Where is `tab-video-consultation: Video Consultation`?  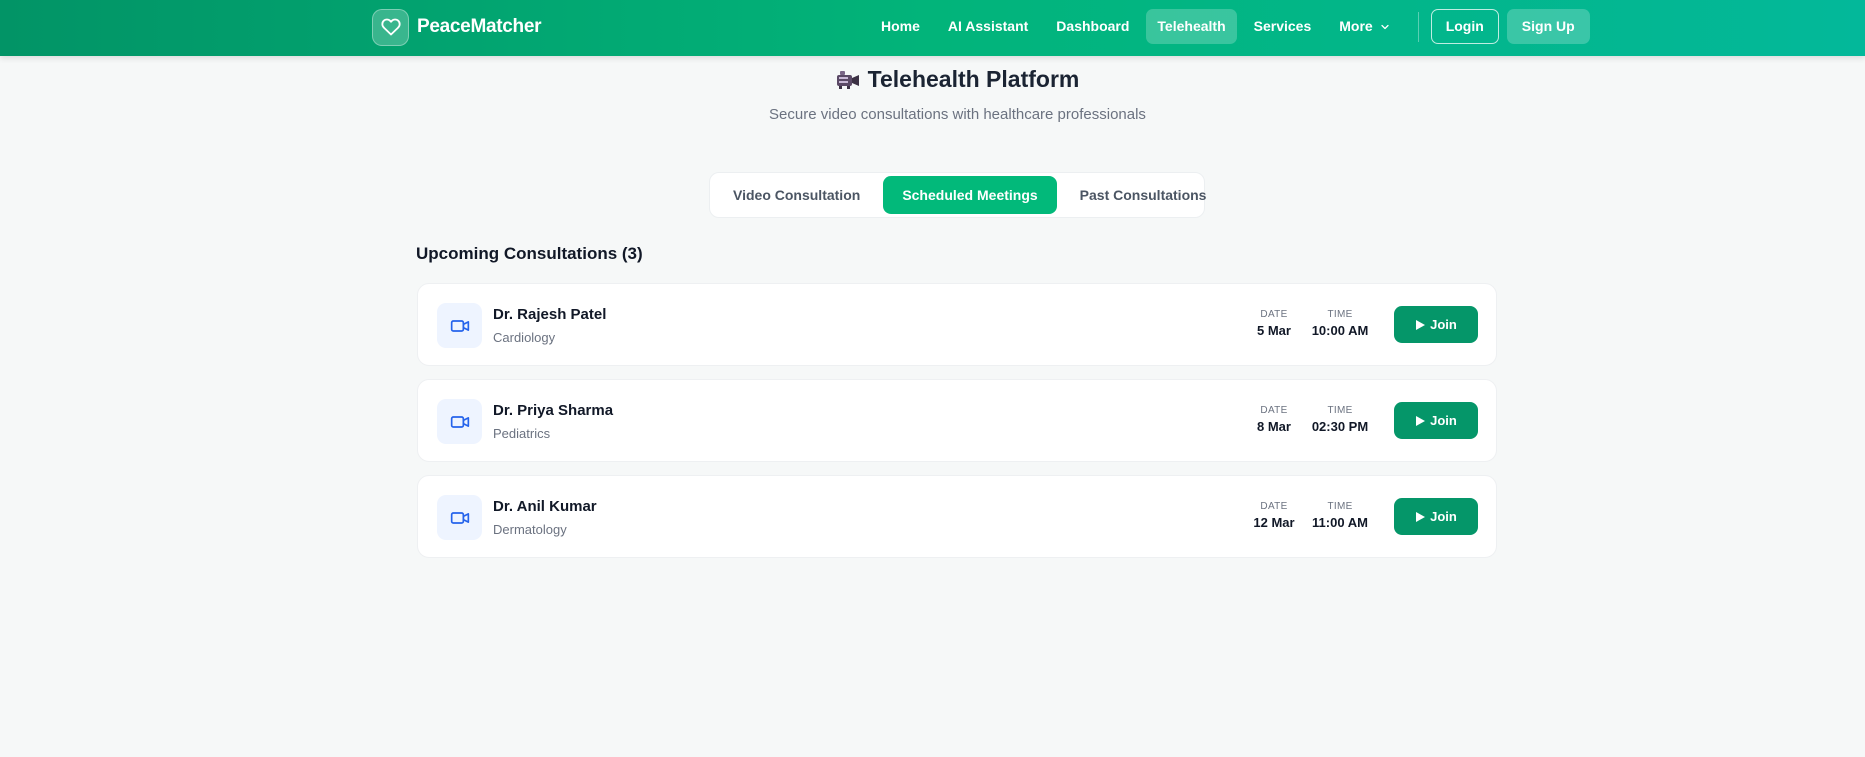
tab-video-consultation: Video Consultation is located at coordinates (796, 195).